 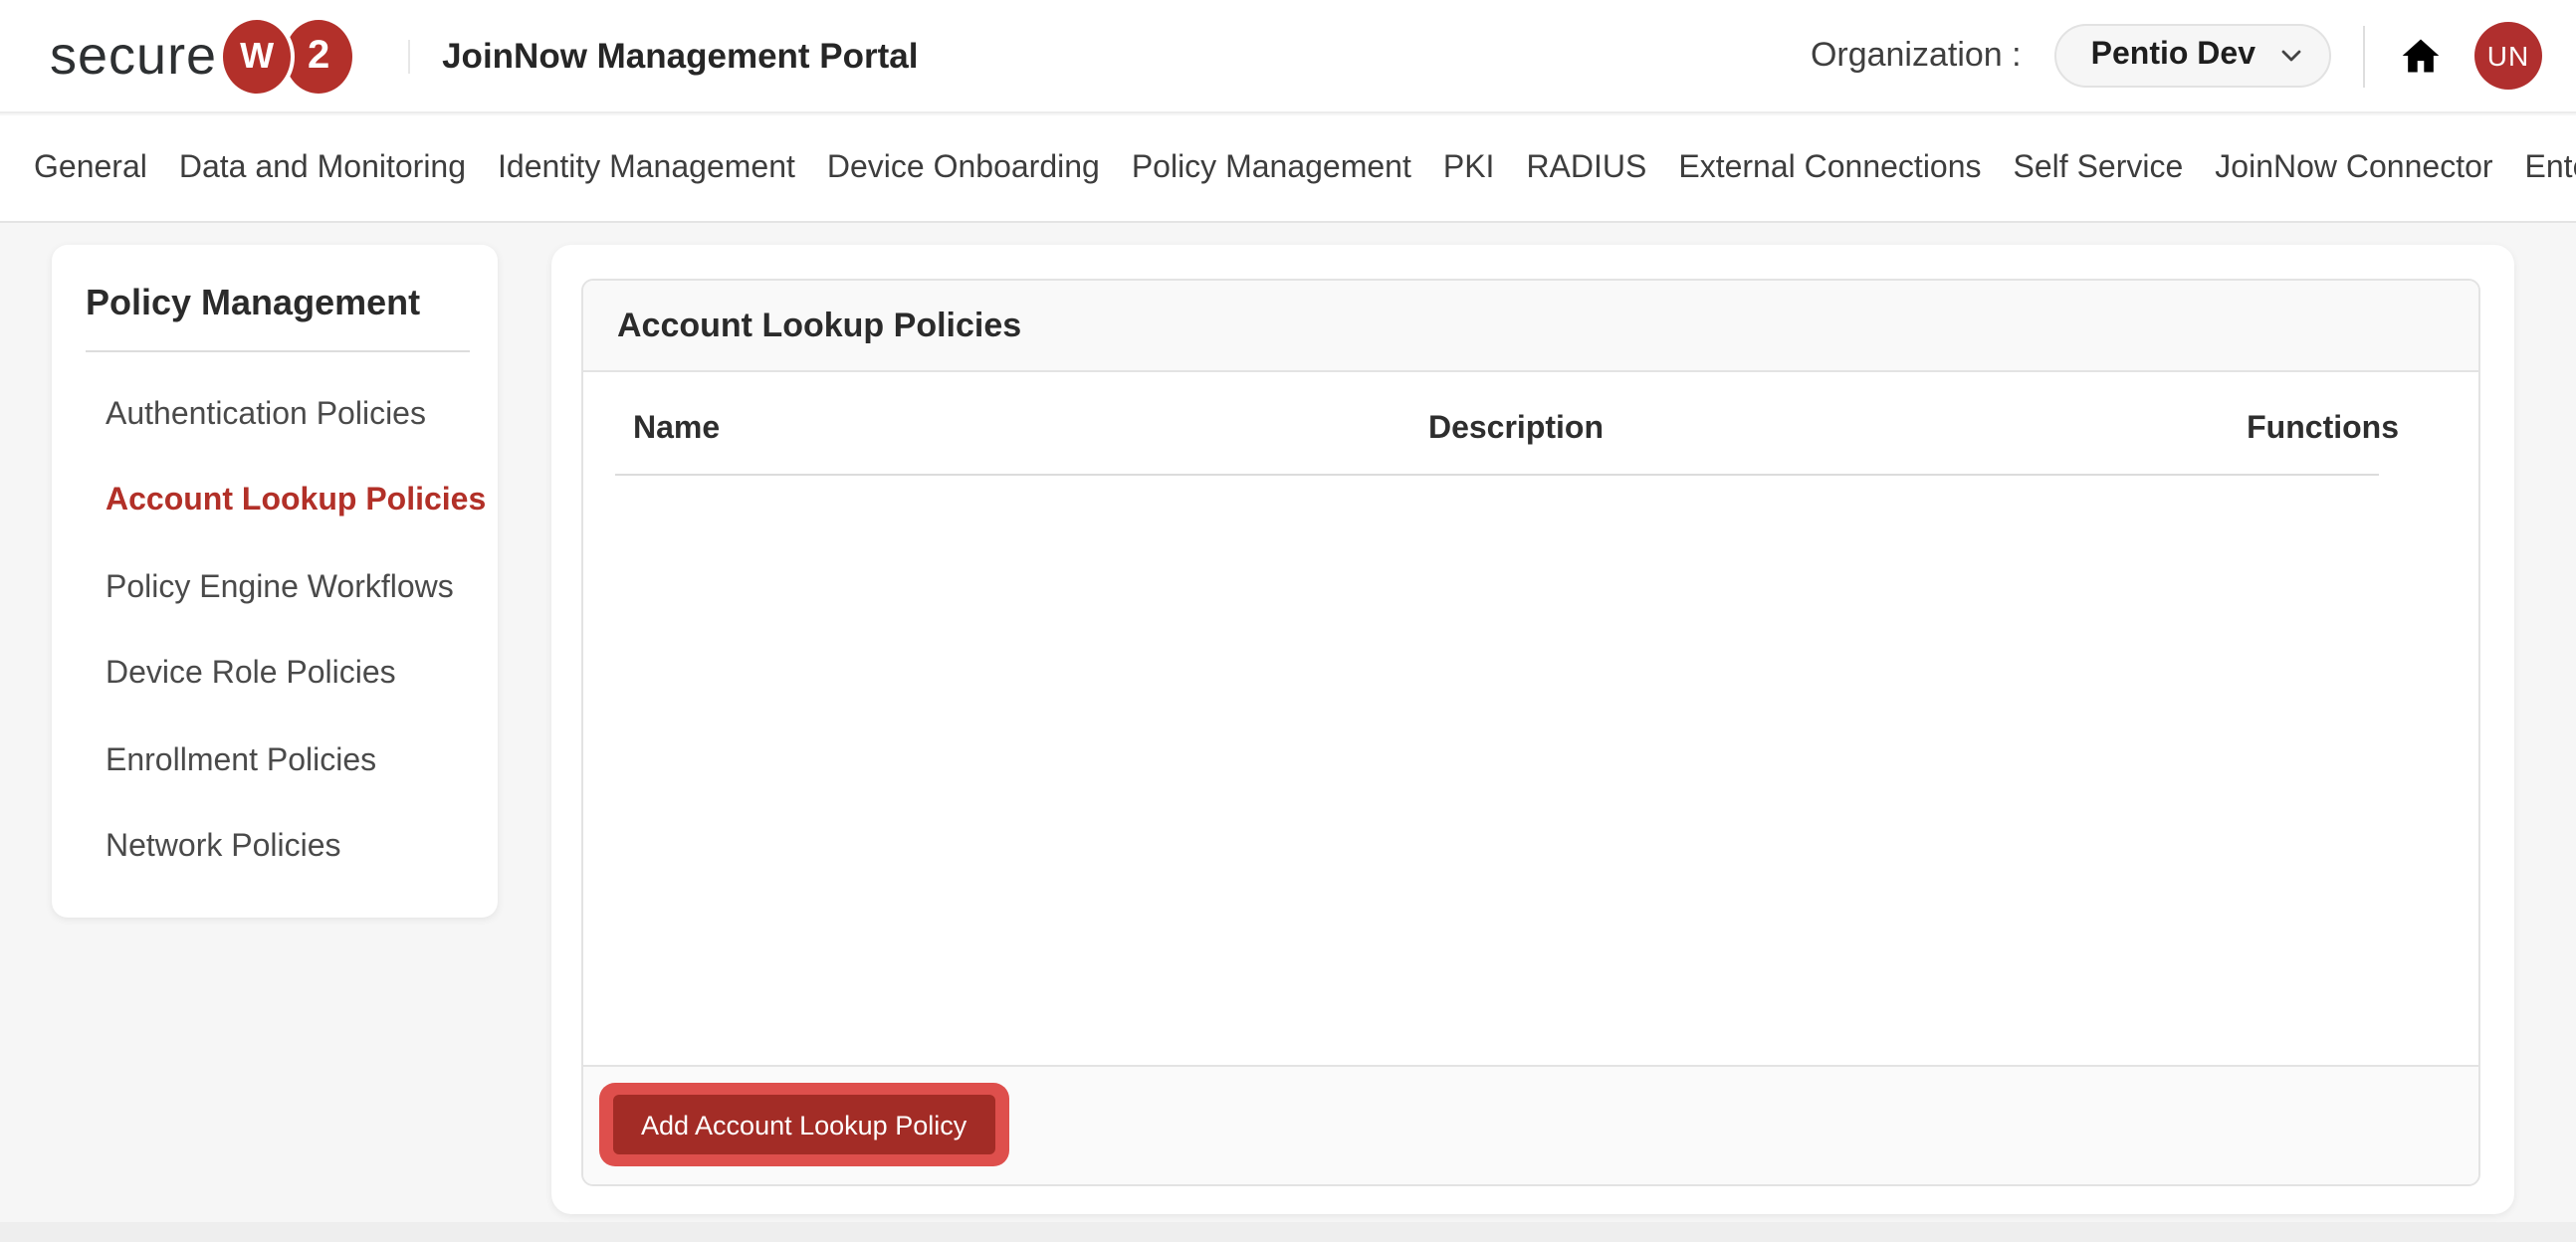 I want to click on avatar: UN, so click(x=2508, y=56).